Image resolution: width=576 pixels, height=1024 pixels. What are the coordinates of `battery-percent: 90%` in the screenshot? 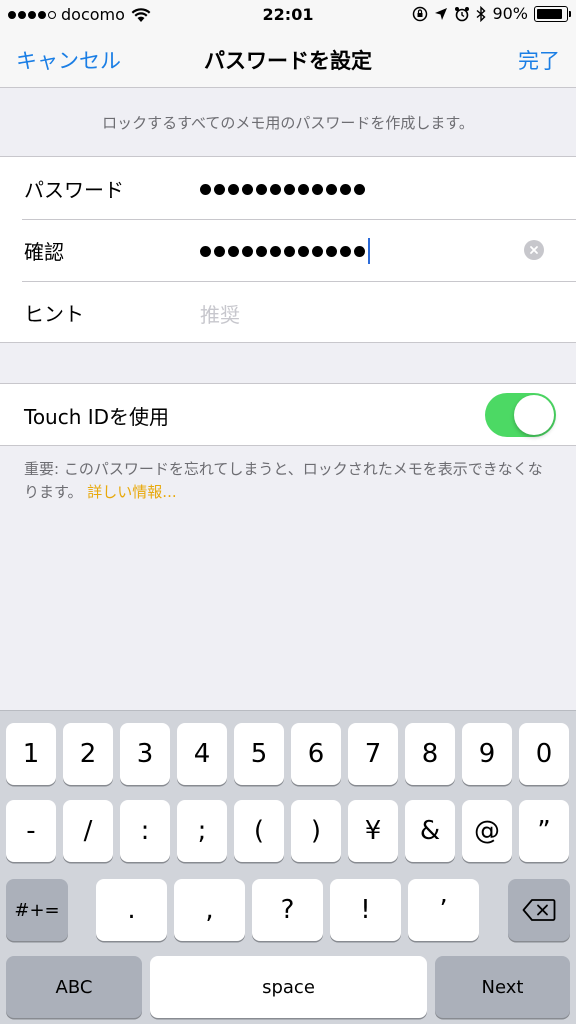 It's located at (510, 13).